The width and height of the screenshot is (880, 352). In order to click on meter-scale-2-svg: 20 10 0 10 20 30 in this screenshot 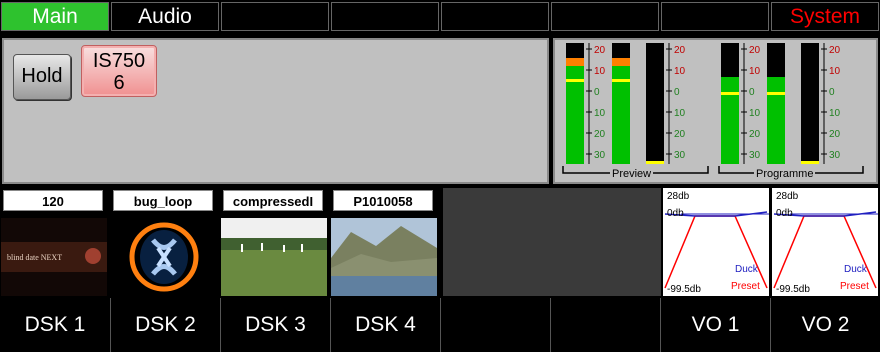, I will do `click(676, 103)`.